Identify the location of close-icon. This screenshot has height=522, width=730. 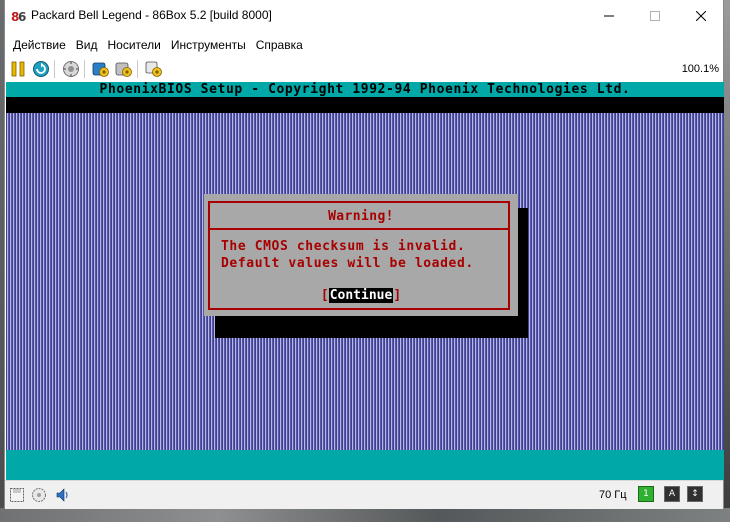
(701, 15).